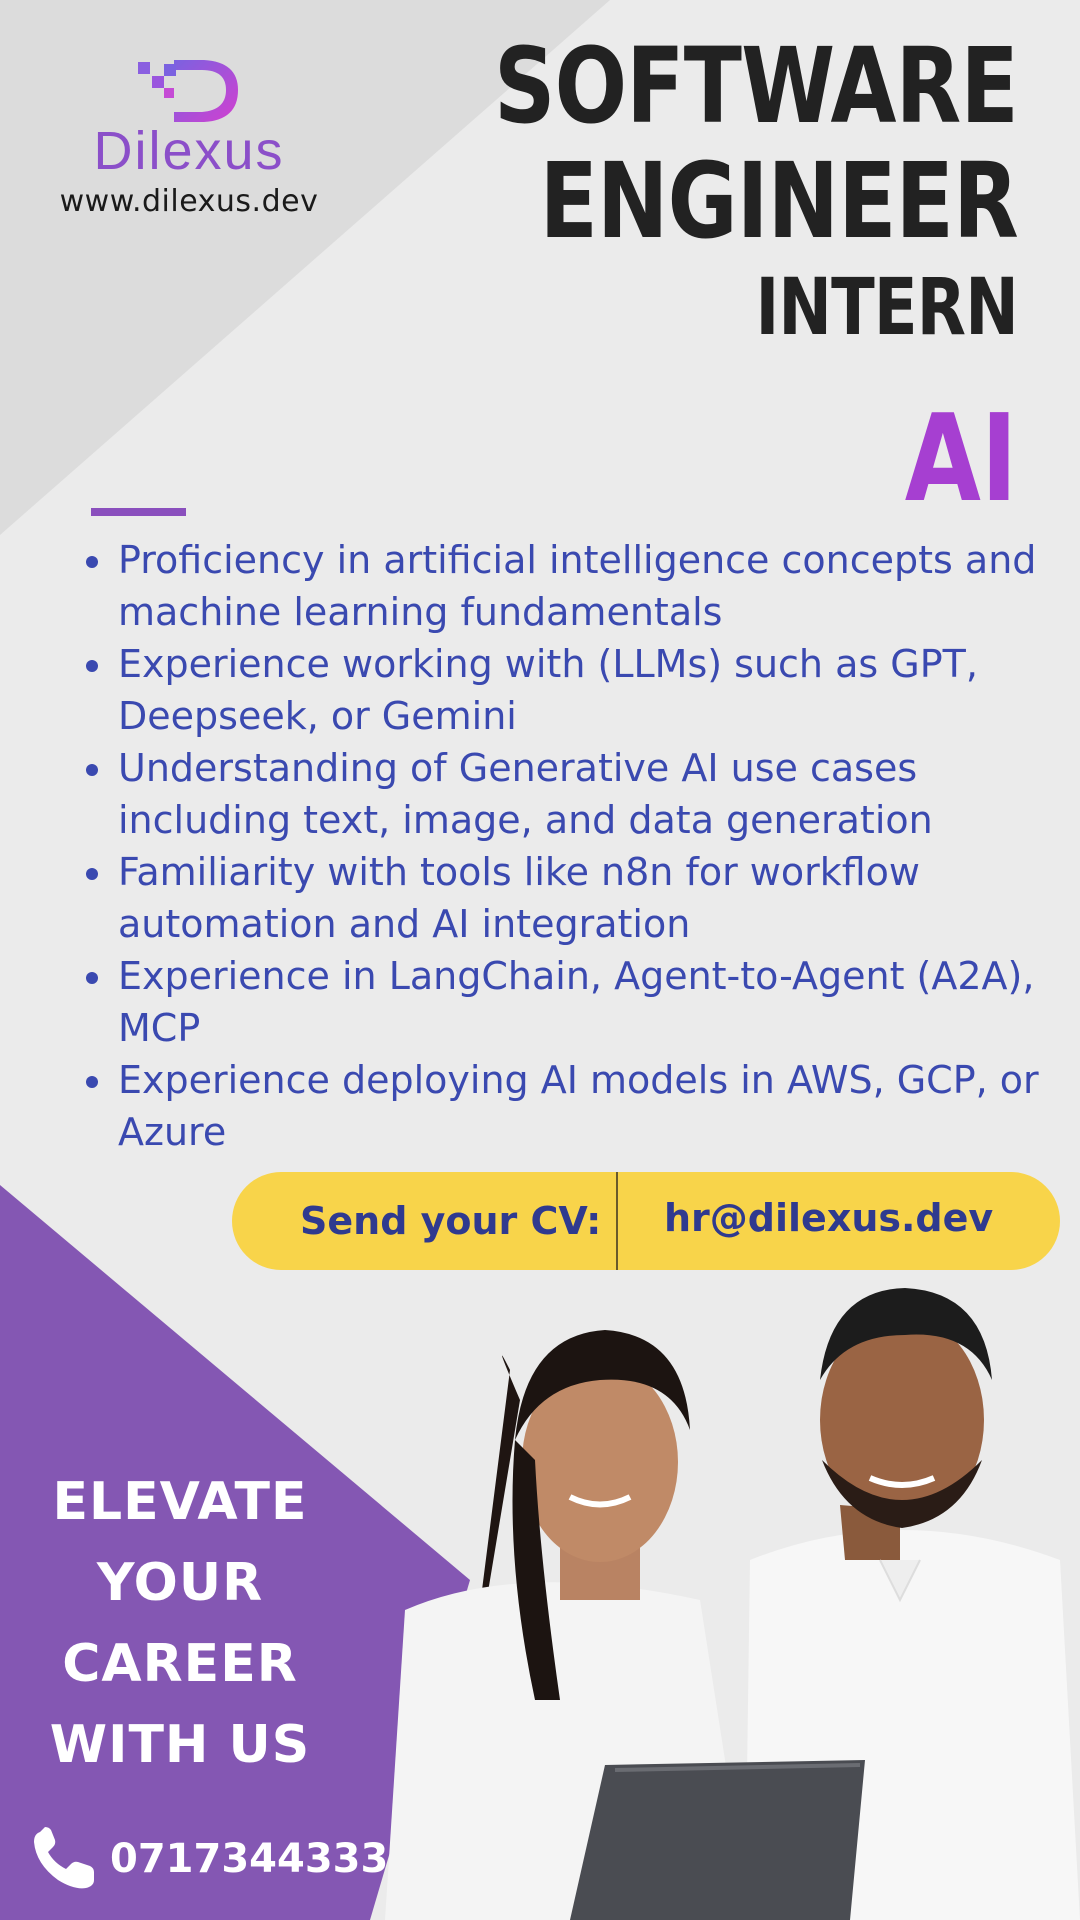  Describe the element at coordinates (189, 151) in the screenshot. I see `brand-name: Dilexus` at that location.